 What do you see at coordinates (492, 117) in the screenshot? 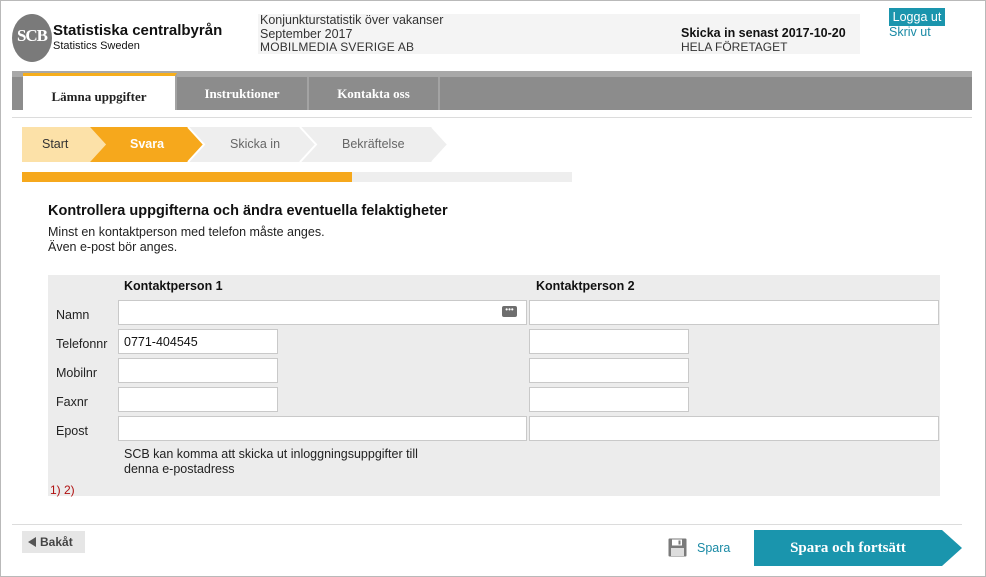
I see `nav-divider` at bounding box center [492, 117].